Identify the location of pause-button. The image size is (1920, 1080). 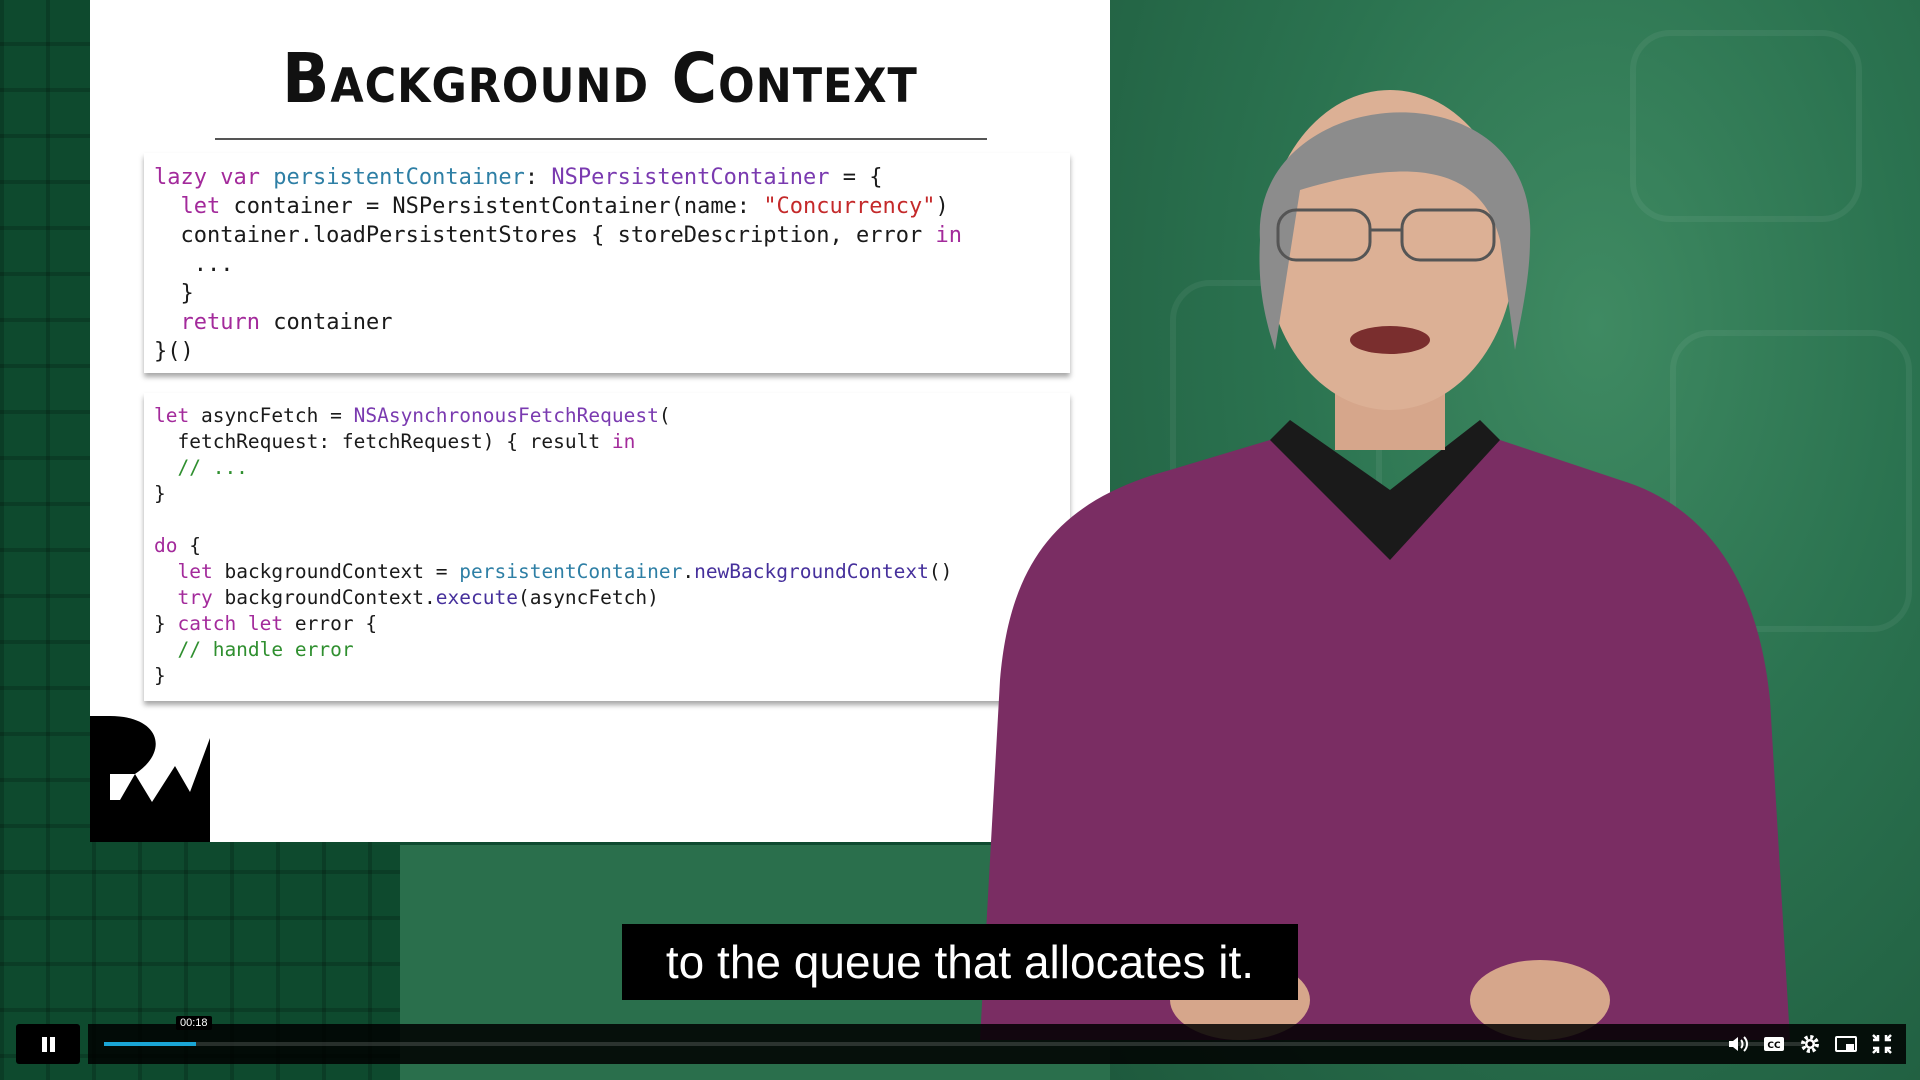
(48, 1044).